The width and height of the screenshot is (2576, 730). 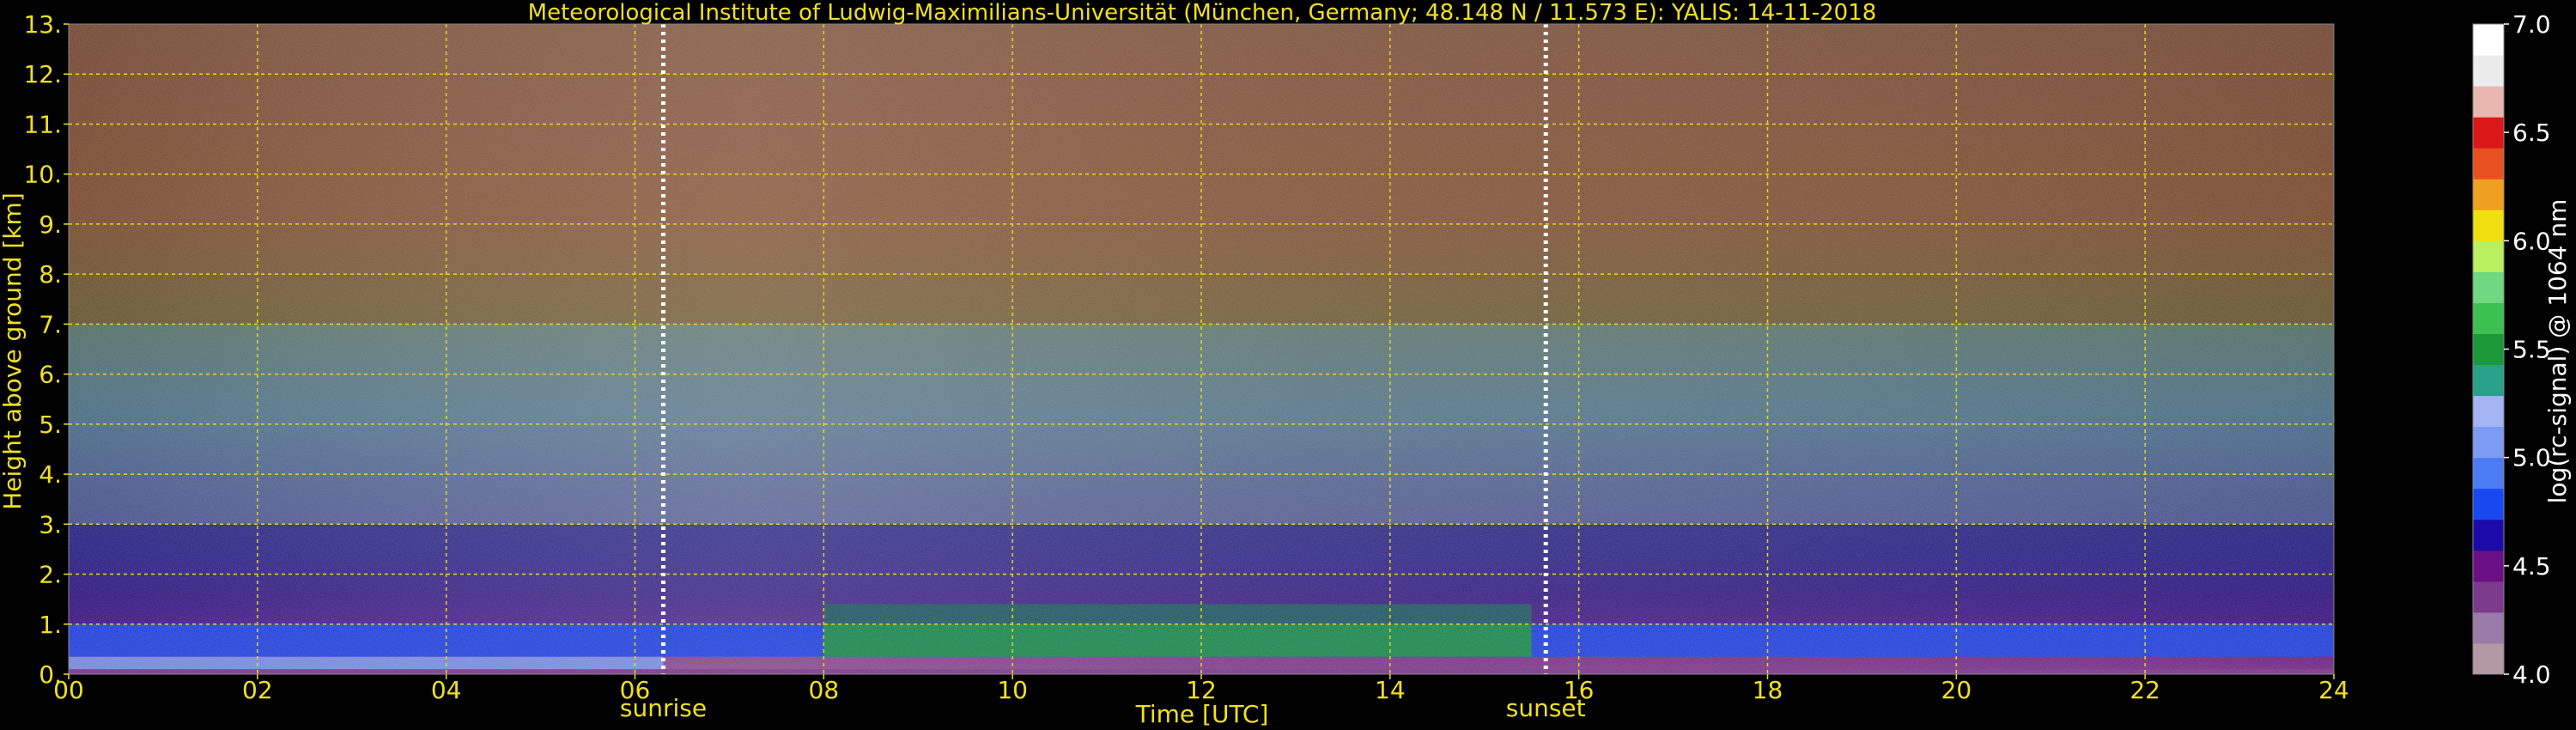 What do you see at coordinates (446, 690) in the screenshot?
I see `x-tick-label-2: 04` at bounding box center [446, 690].